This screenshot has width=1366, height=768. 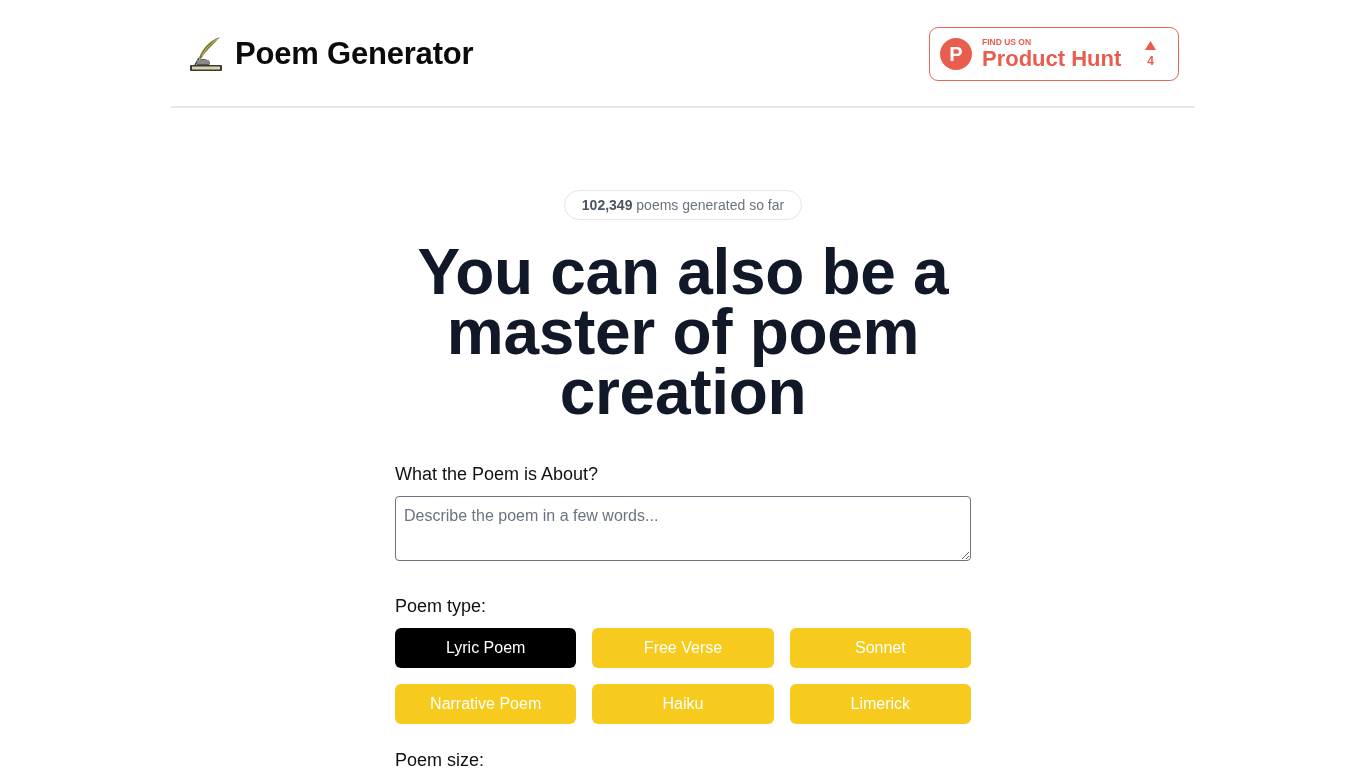 I want to click on hero-heading: You can also be a master of poem creation, so click(x=683, y=332).